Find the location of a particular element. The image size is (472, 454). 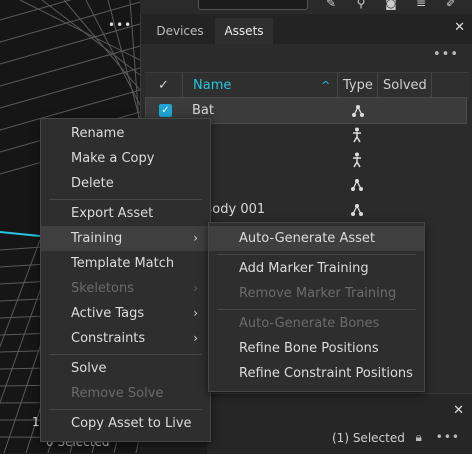

menu-item-refine-constraint-positions: Refine Constraint Positions is located at coordinates (316, 373).